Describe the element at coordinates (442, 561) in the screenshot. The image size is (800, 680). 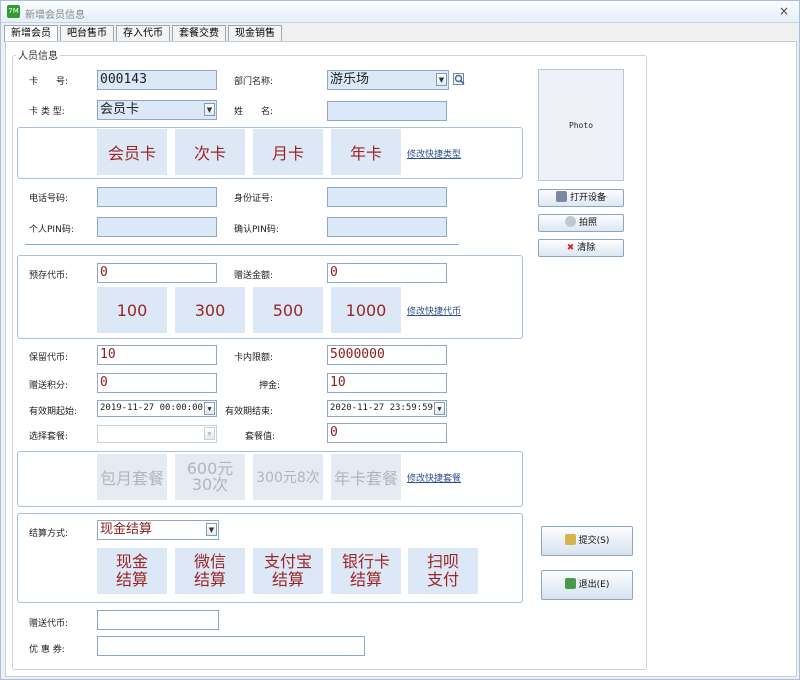
I see `pay-saobei-line1: 扫呗` at that location.